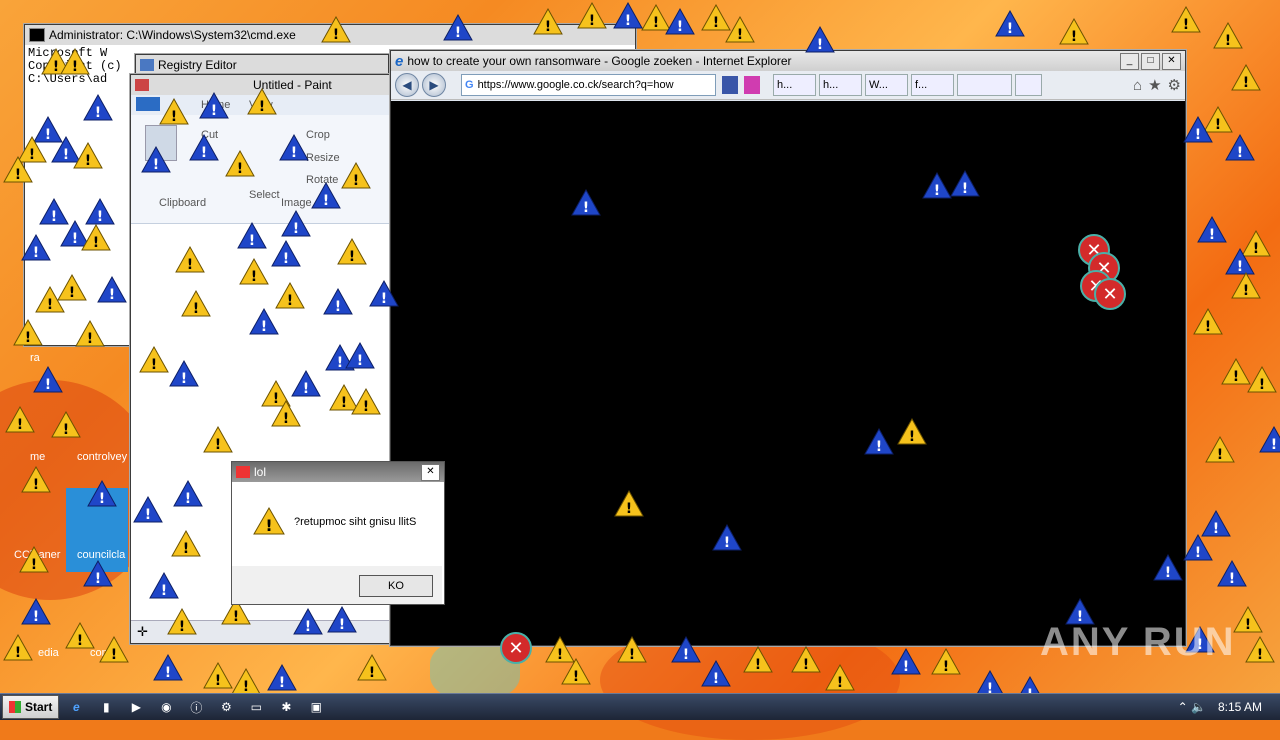 The height and width of the screenshot is (740, 1280). What do you see at coordinates (1174, 85) in the screenshot?
I see `settings-gear-icon: ⚙` at bounding box center [1174, 85].